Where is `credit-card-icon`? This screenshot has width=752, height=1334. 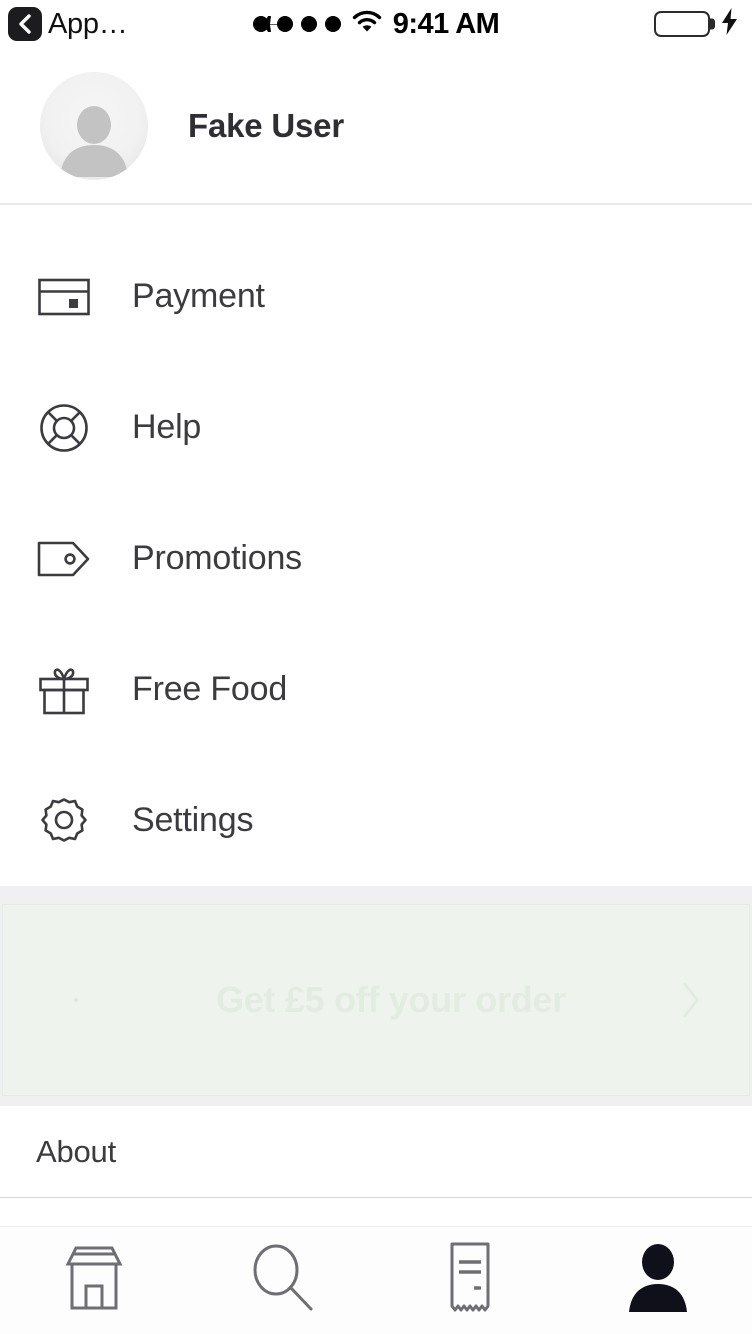
credit-card-icon is located at coordinates (64, 297).